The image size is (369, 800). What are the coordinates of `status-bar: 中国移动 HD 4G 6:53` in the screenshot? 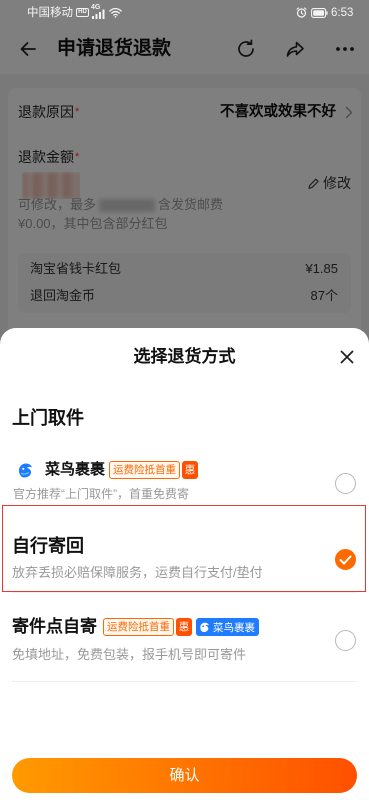 It's located at (184, 13).